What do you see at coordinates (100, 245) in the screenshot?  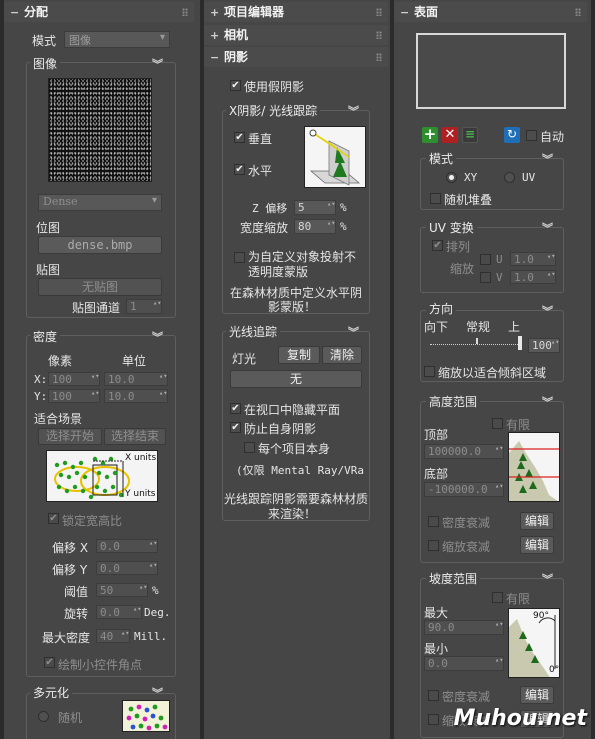 I see `bitmap-button: dense.bmp` at bounding box center [100, 245].